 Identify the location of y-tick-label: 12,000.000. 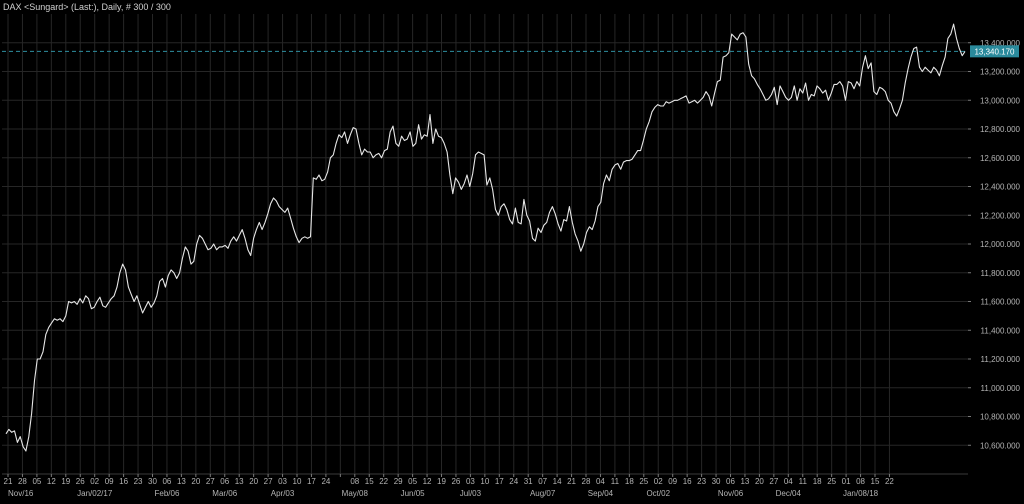
(1000, 244).